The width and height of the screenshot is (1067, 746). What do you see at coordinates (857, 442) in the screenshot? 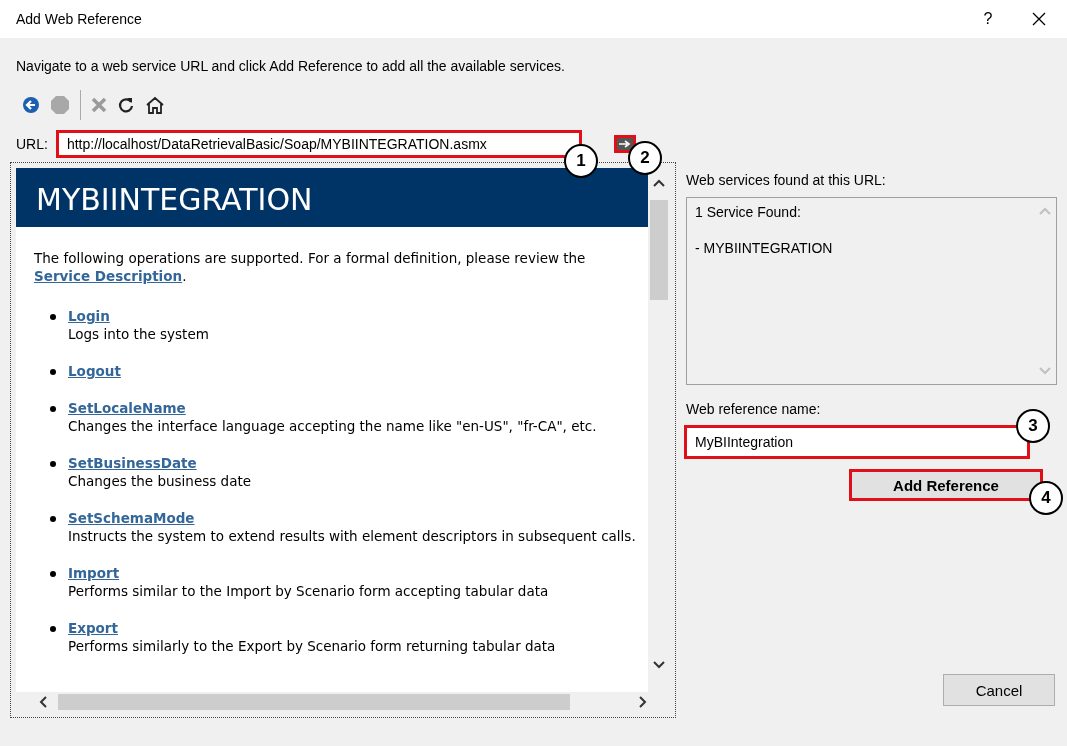
I see `reference-name-field: MyBIIntegration` at bounding box center [857, 442].